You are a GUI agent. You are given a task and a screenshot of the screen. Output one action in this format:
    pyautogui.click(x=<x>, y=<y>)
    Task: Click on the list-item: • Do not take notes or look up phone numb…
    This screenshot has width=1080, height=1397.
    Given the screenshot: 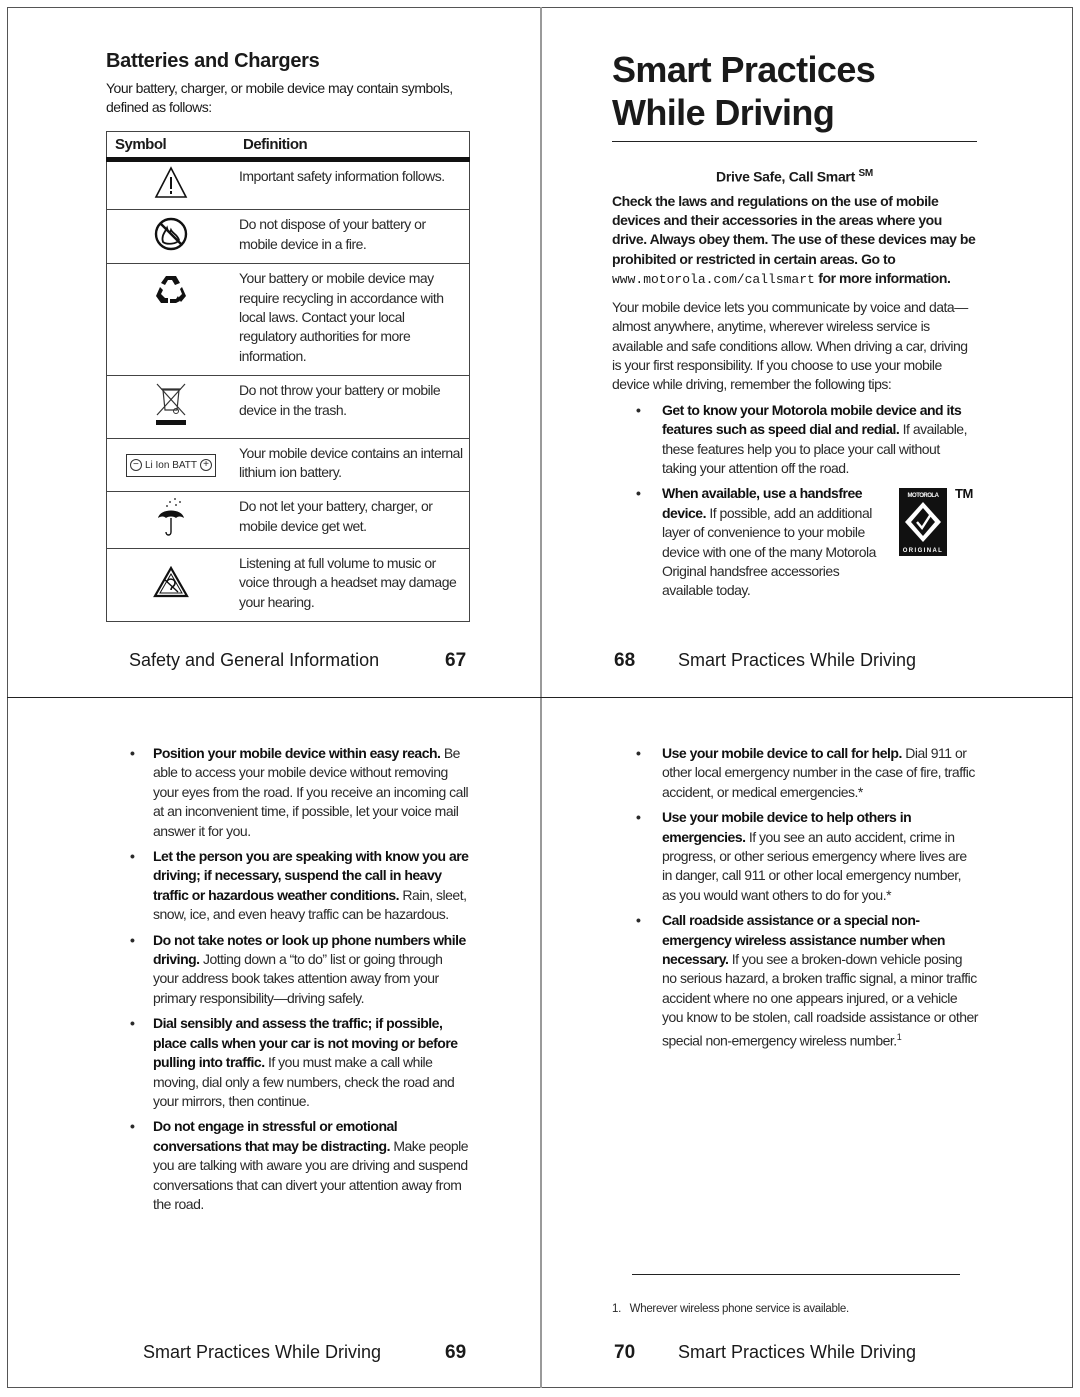 What is the action you would take?
    pyautogui.click(x=300, y=970)
    